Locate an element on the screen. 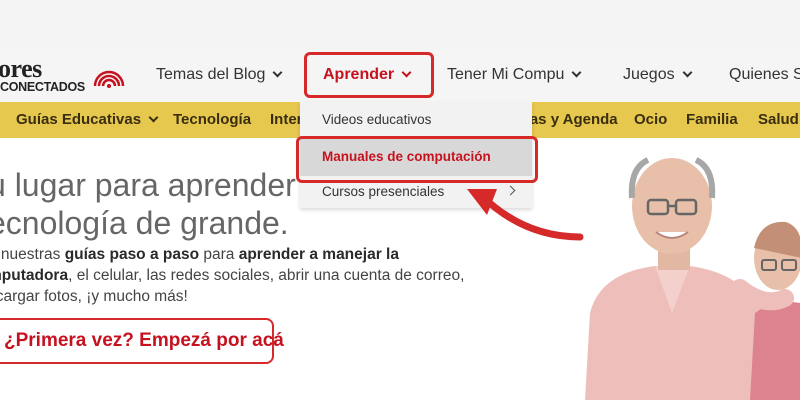  hero-description-line: scargar fotos, ¡y mucho más! is located at coordinates (254, 296).